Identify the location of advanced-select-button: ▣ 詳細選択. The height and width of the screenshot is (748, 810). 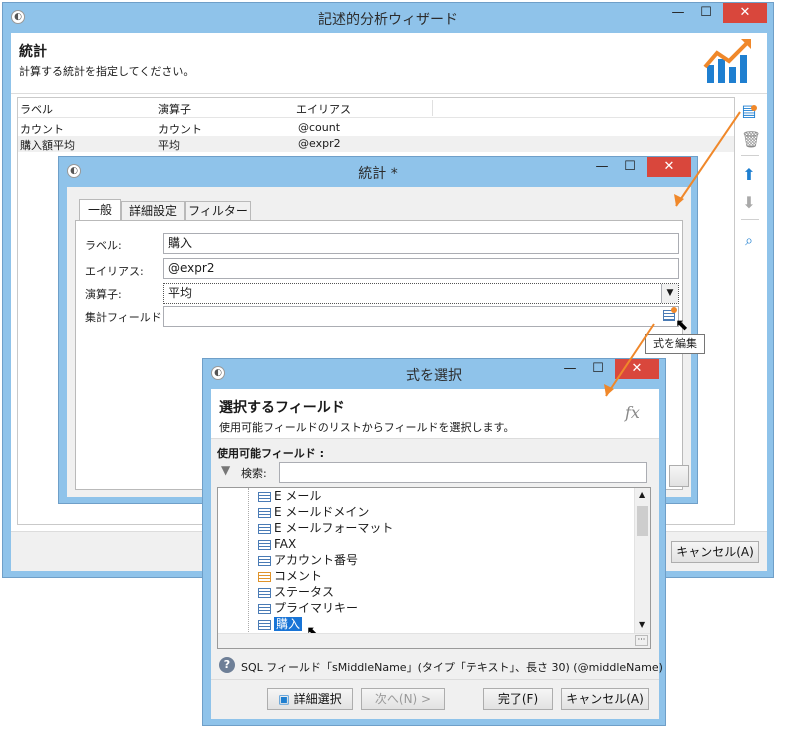
(310, 699).